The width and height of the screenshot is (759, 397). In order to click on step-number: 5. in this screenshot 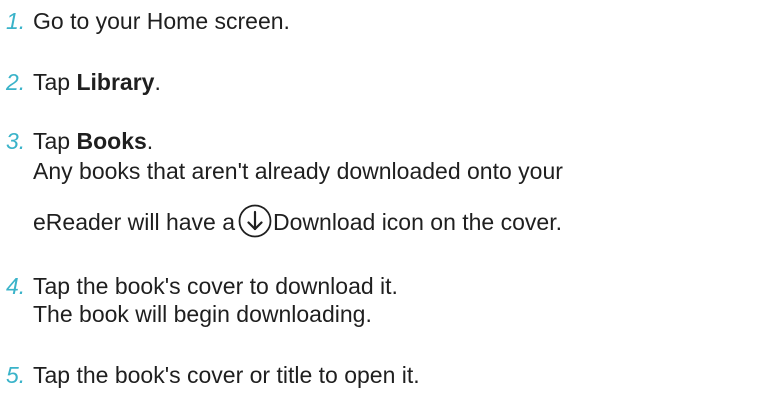, I will do `click(16, 375)`.